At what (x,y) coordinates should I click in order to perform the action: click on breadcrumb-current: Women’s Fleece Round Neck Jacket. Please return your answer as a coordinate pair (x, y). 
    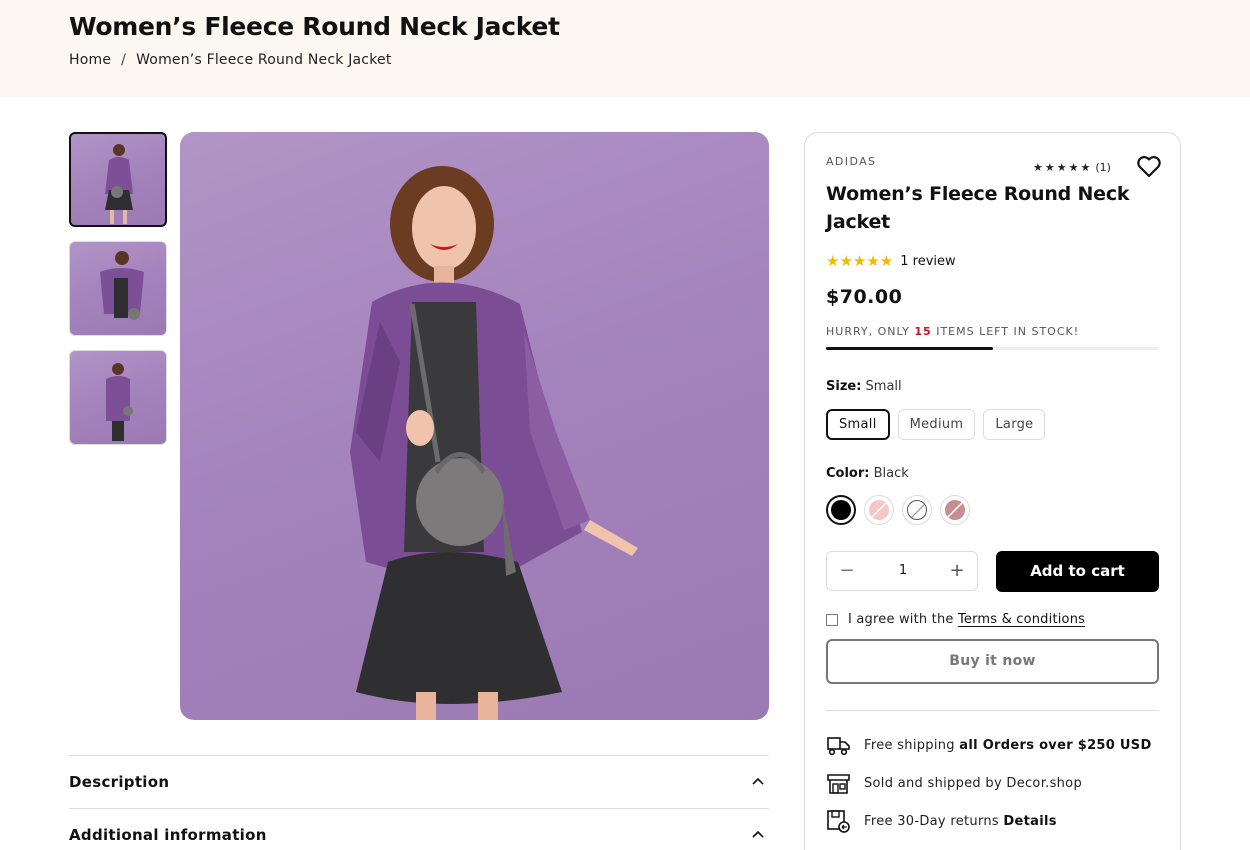
    Looking at the image, I should click on (264, 60).